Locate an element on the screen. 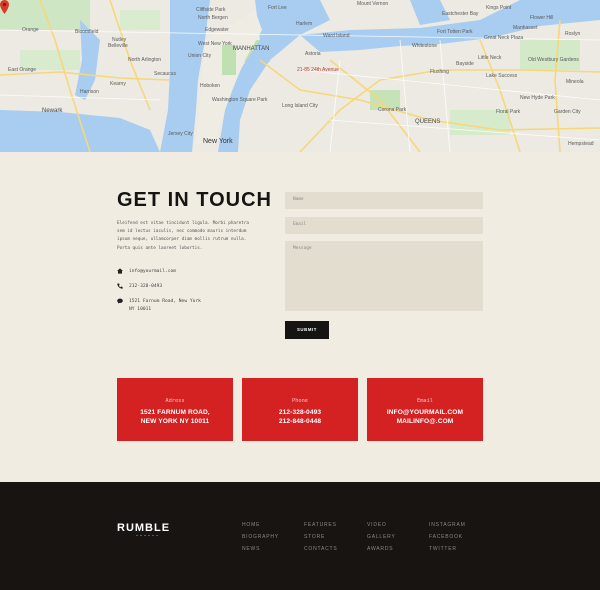 The width and height of the screenshot is (600, 590). map-label: West New York is located at coordinates (215, 44).